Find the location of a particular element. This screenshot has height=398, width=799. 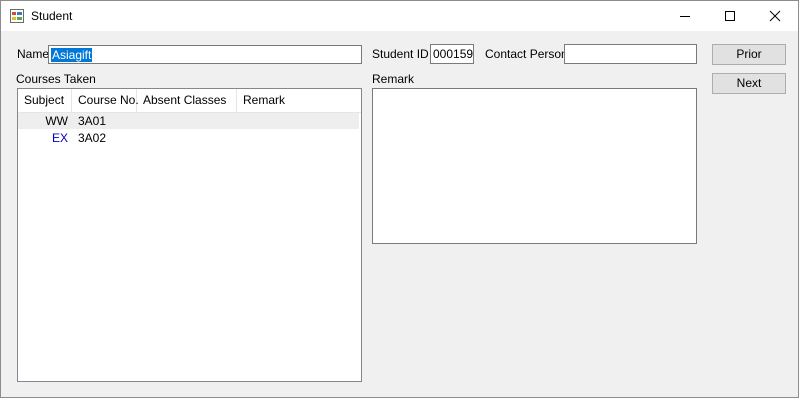

contact-person-field is located at coordinates (630, 54).